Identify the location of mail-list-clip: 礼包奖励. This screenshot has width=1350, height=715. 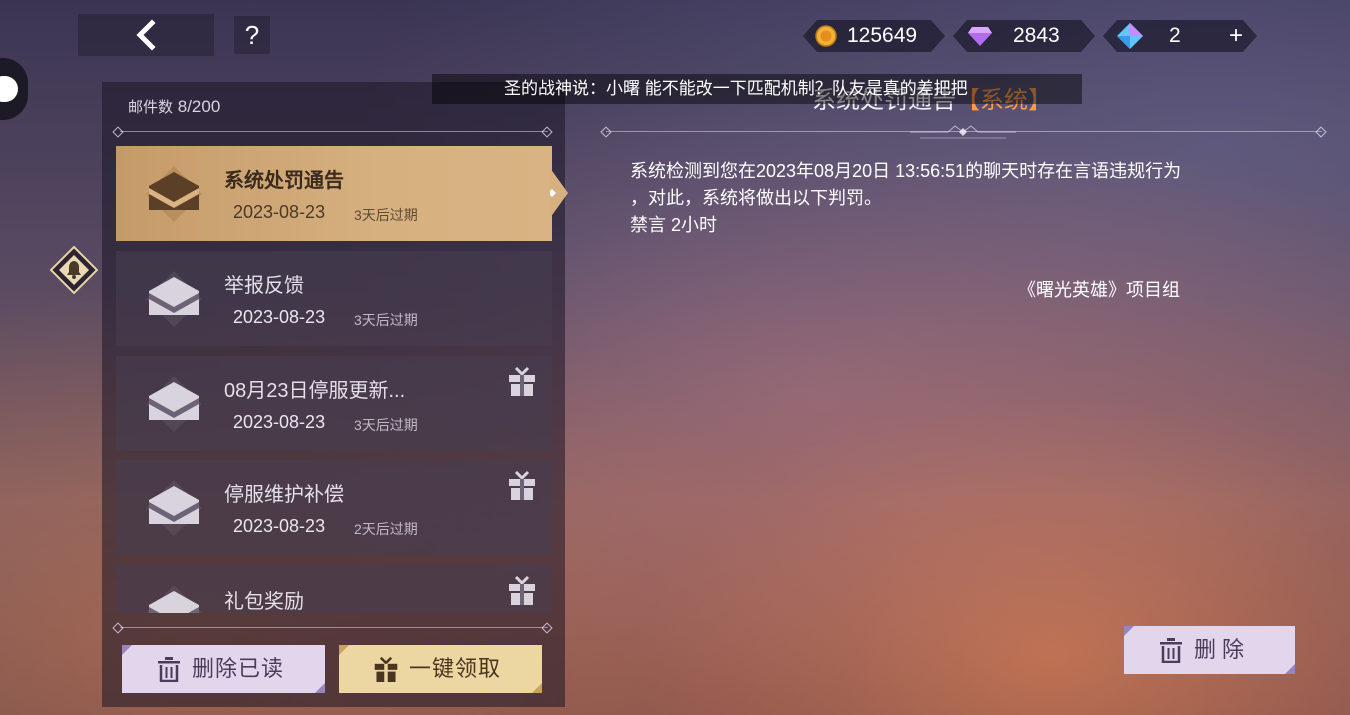
(334, 589).